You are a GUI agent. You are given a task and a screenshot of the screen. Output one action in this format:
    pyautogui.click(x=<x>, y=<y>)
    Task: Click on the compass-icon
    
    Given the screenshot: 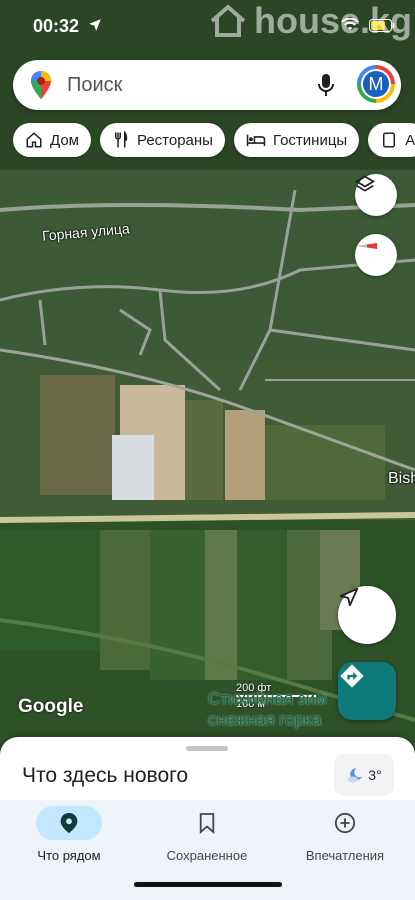 What is the action you would take?
    pyautogui.click(x=367, y=246)
    